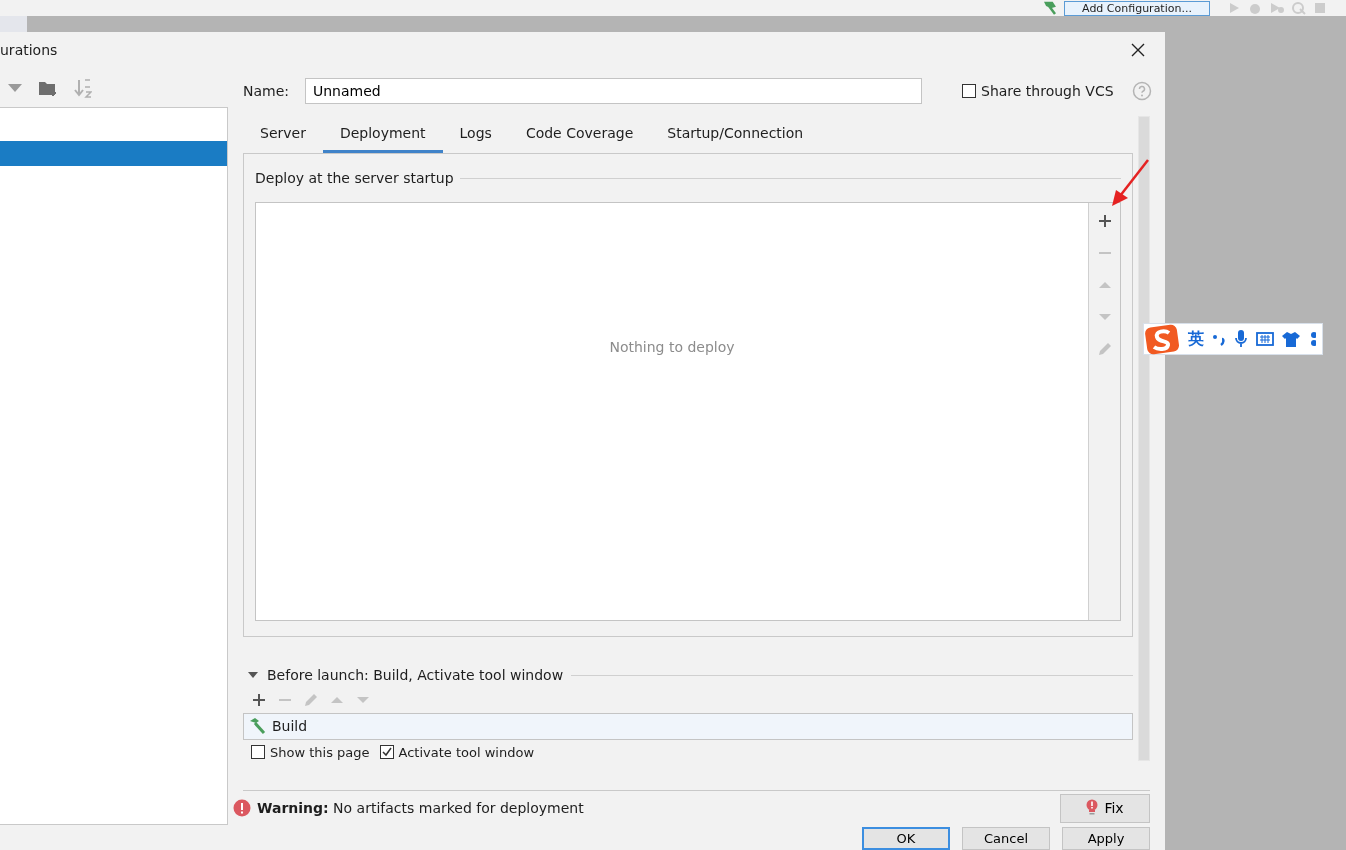  I want to click on warning-message: Warning: No artifacts marked for deployment, so click(420, 808).